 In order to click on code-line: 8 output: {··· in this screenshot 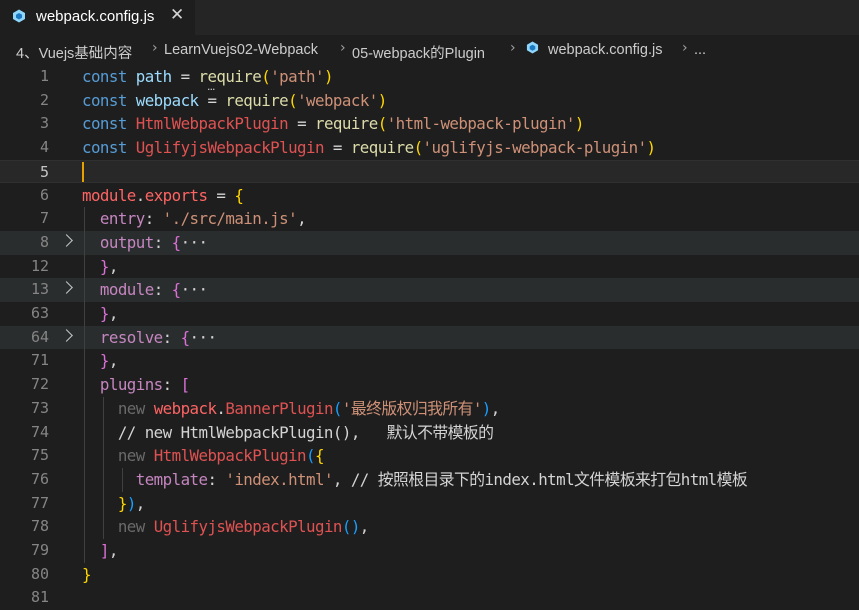, I will do `click(429, 242)`.